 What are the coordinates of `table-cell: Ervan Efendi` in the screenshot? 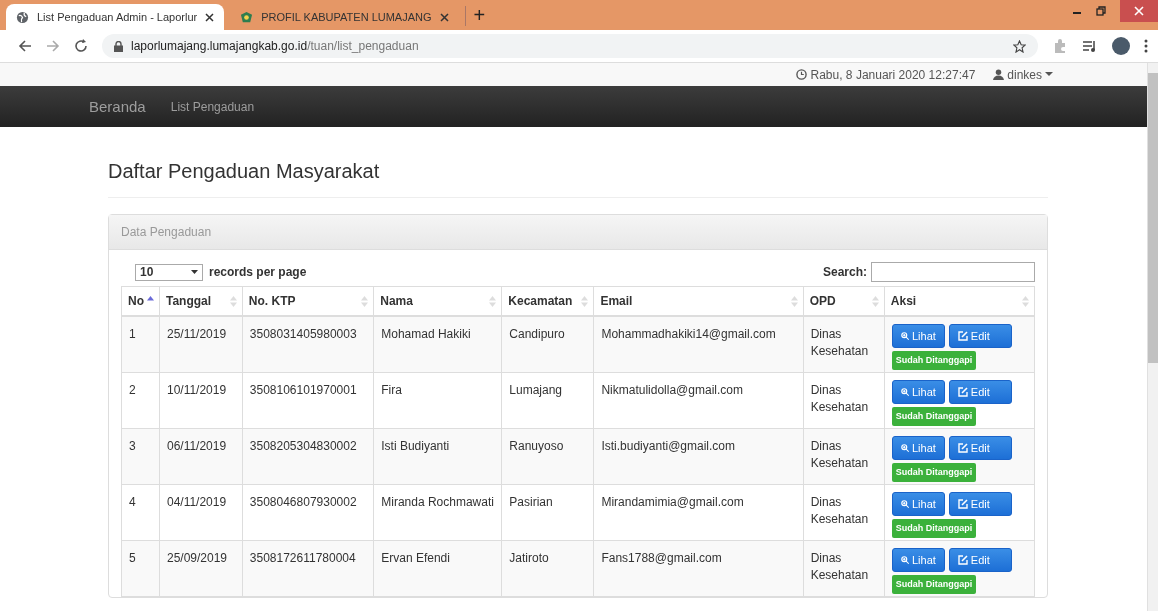 It's located at (437, 568).